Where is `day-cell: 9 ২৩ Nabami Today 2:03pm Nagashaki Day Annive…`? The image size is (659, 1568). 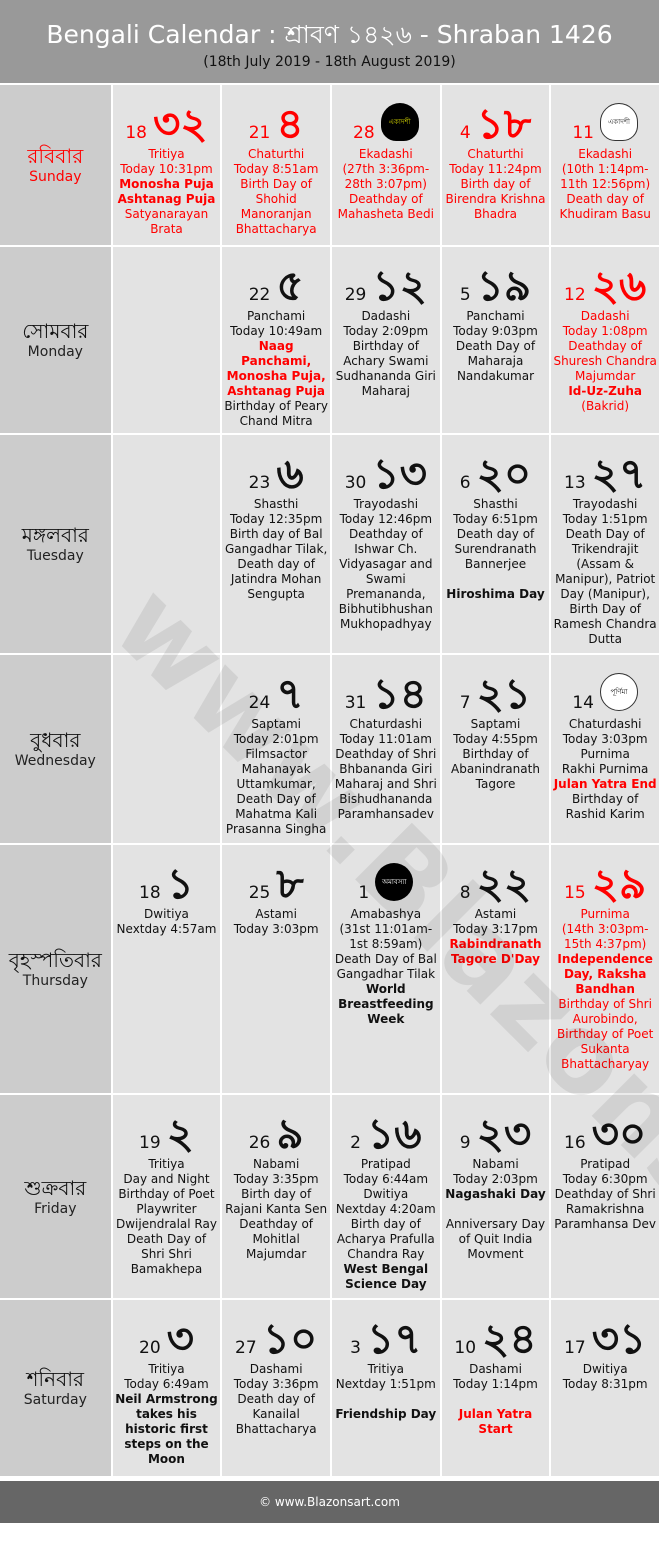 day-cell: 9 ২৩ Nabami Today 2:03pm Nagashaki Day Annive… is located at coordinates (495, 1196).